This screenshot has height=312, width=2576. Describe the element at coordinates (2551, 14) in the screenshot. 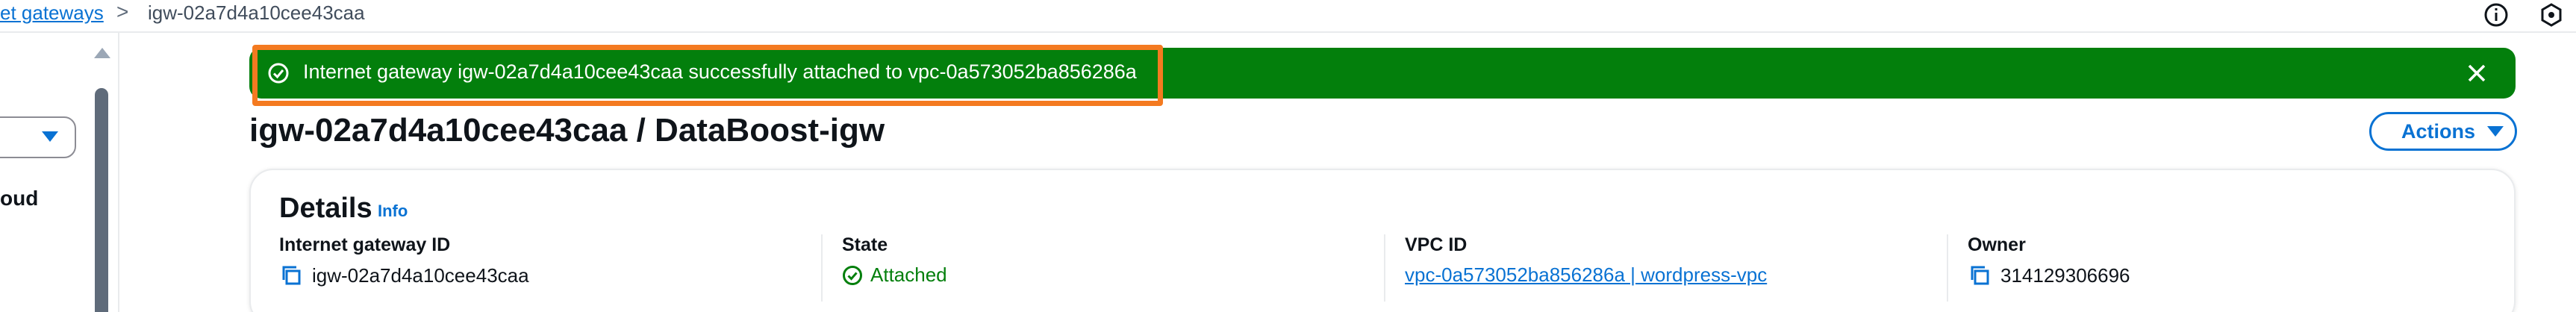

I see `settings-hex-icon` at that location.